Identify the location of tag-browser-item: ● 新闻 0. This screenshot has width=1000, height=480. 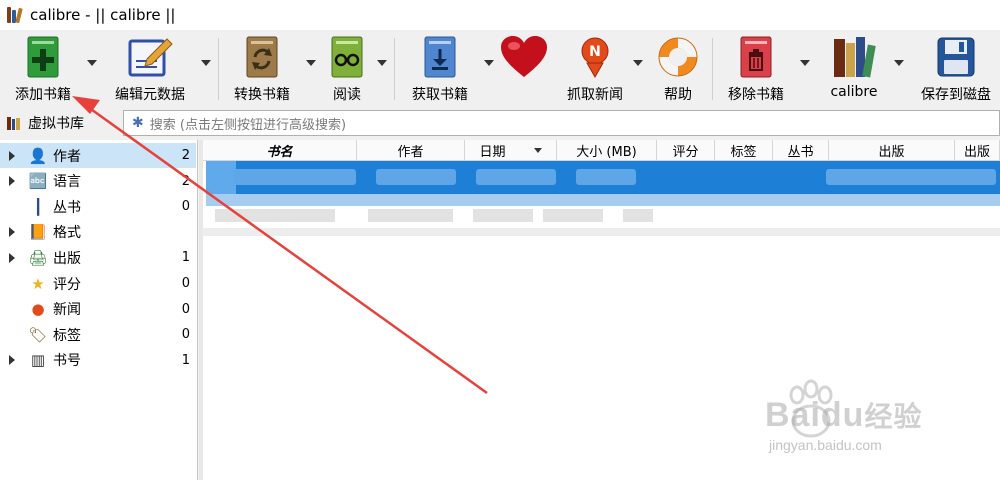
(98, 309).